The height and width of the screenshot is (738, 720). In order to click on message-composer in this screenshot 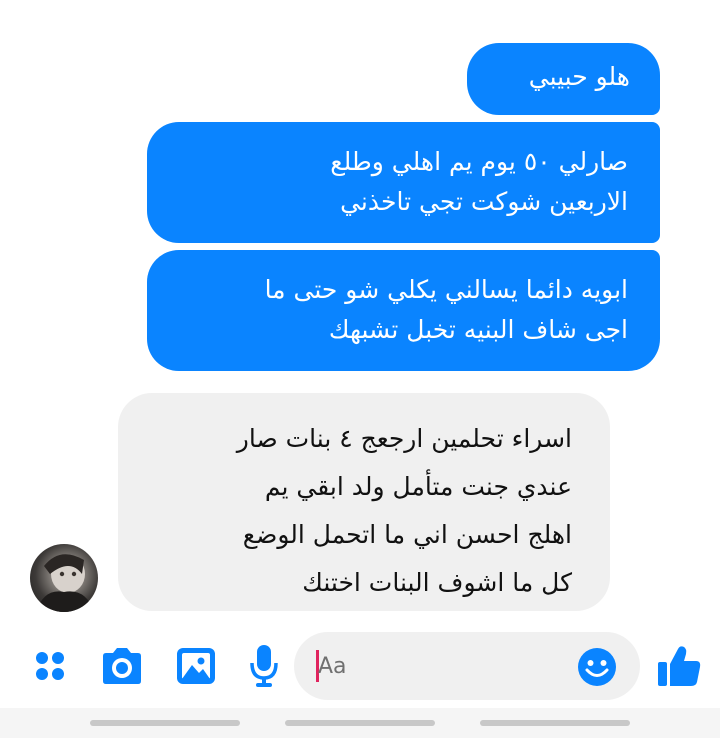, I will do `click(360, 669)`.